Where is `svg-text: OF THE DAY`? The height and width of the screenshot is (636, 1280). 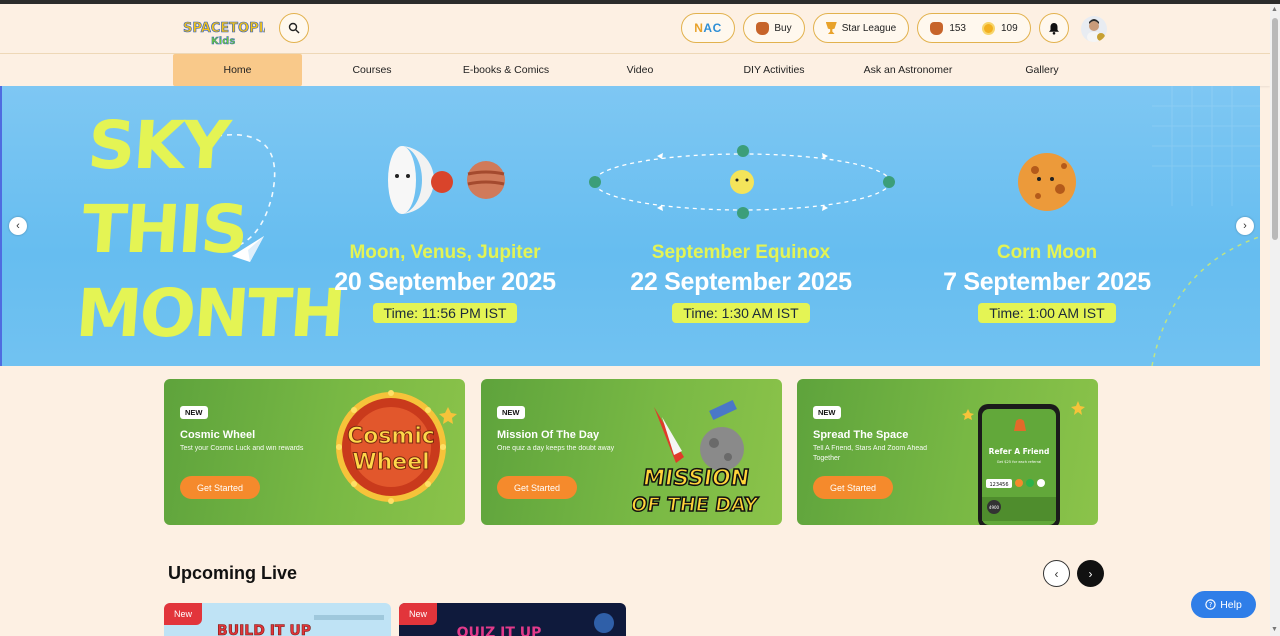 svg-text: OF THE DAY is located at coordinates (695, 504).